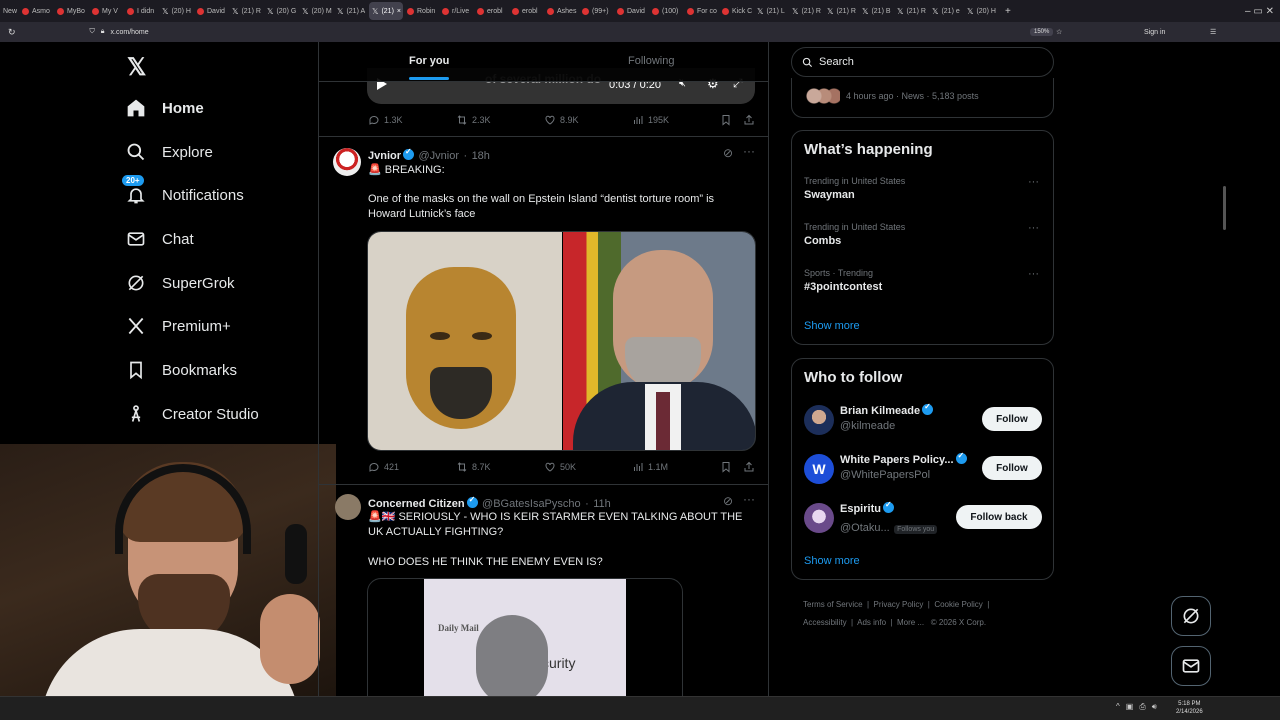 The height and width of the screenshot is (720, 1280). Describe the element at coordinates (383, 467) in the screenshot. I see `reply-button: 421` at that location.